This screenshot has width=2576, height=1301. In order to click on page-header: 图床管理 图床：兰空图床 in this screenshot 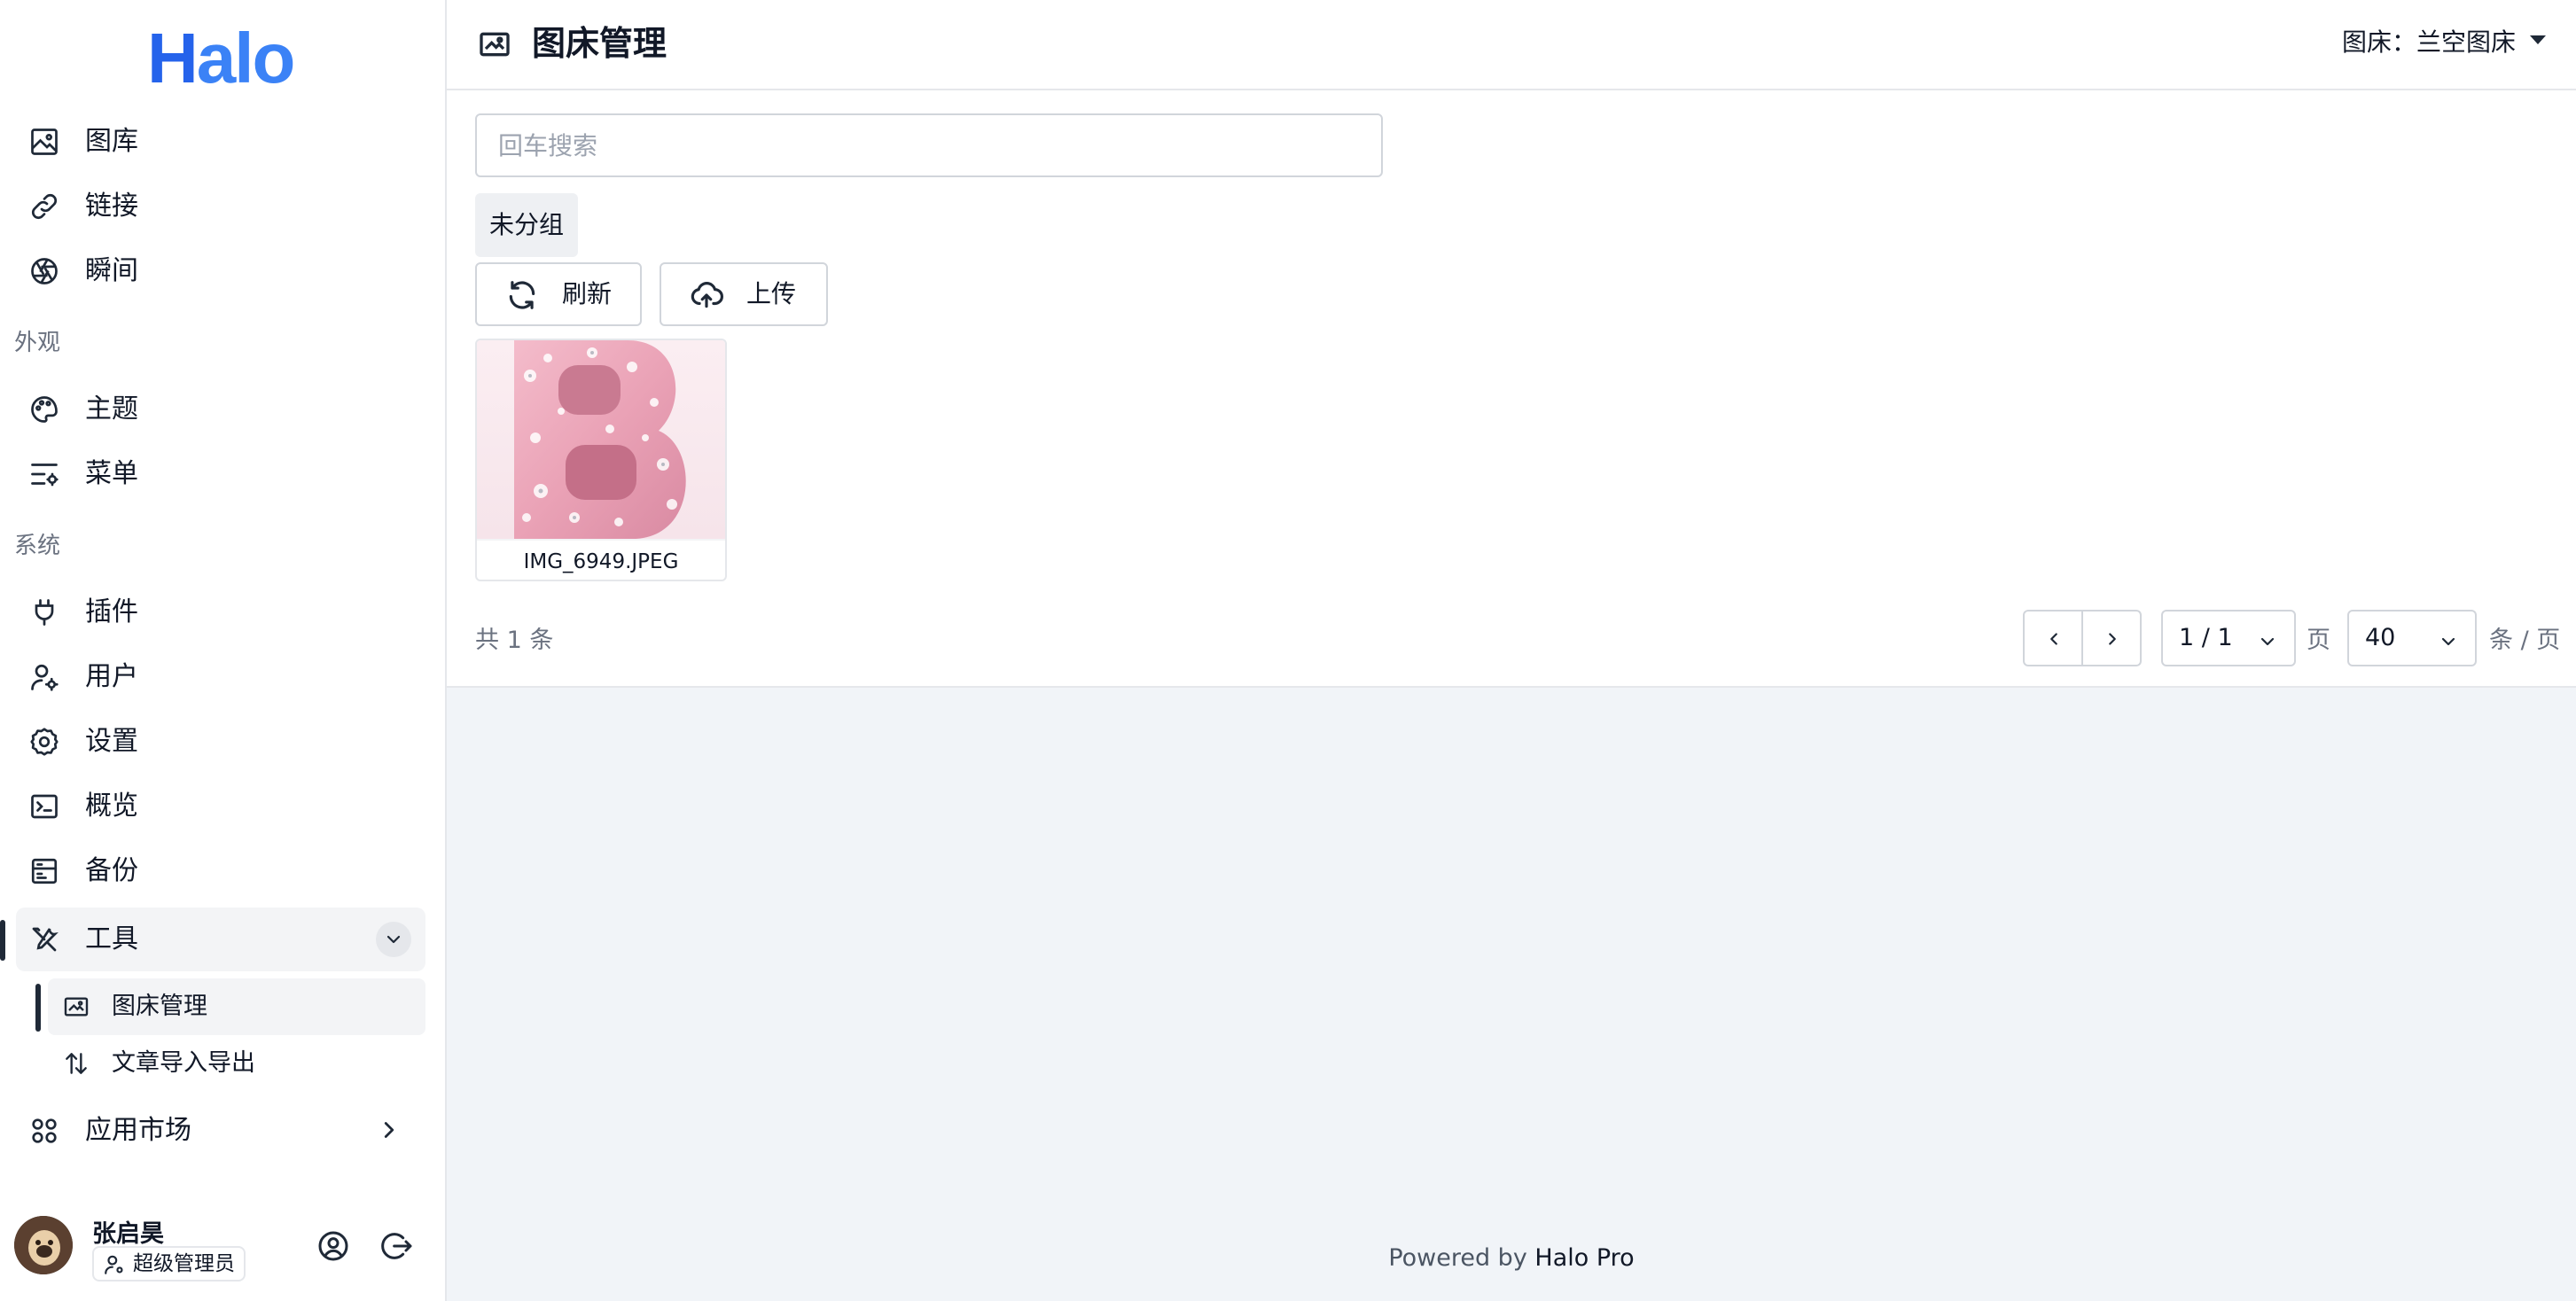, I will do `click(1511, 45)`.